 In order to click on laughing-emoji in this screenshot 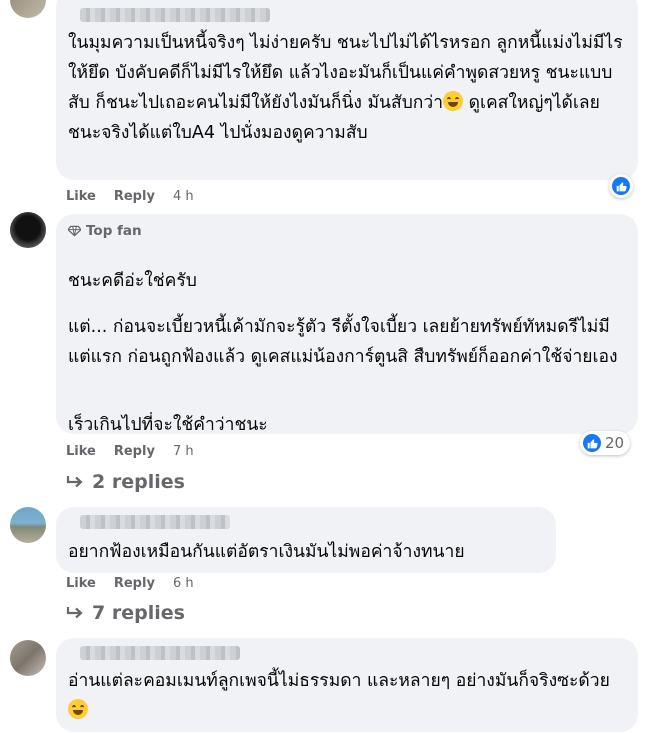, I will do `click(453, 101)`.